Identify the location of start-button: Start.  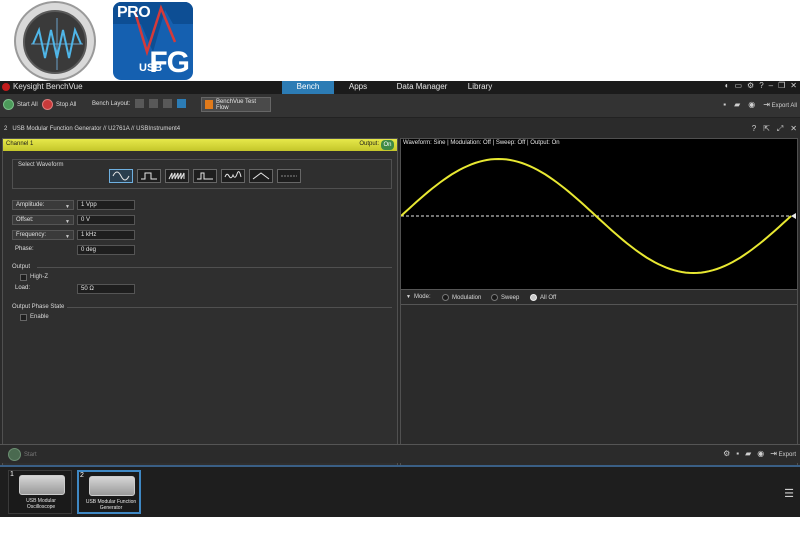
(22, 454).